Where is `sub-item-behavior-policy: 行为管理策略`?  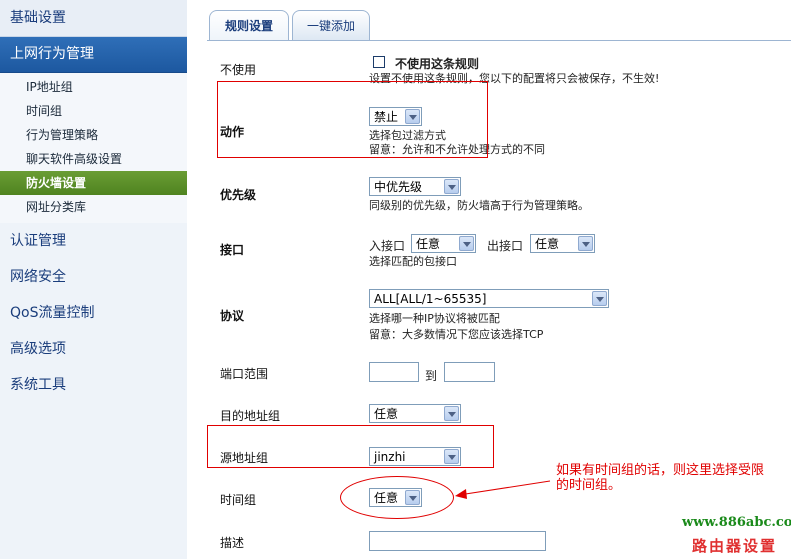
sub-item-behavior-policy: 行为管理策略 is located at coordinates (93, 135).